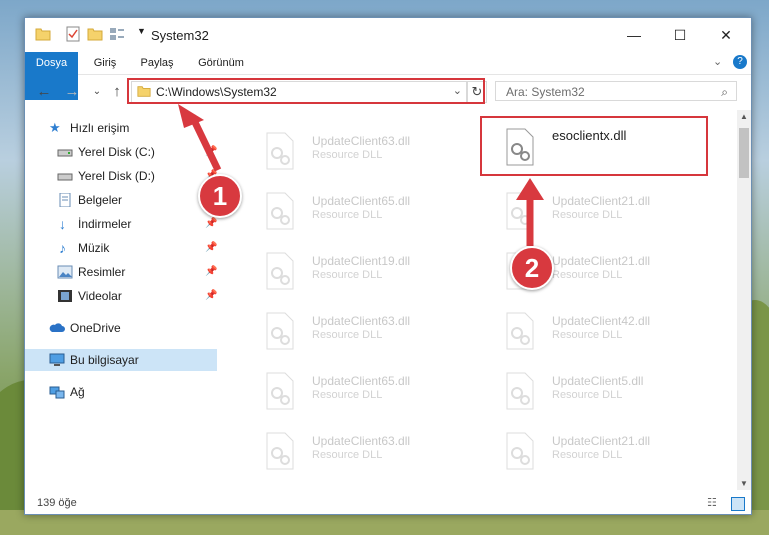  What do you see at coordinates (220, 196) in the screenshot?
I see `step-badge-1: 1` at bounding box center [220, 196].